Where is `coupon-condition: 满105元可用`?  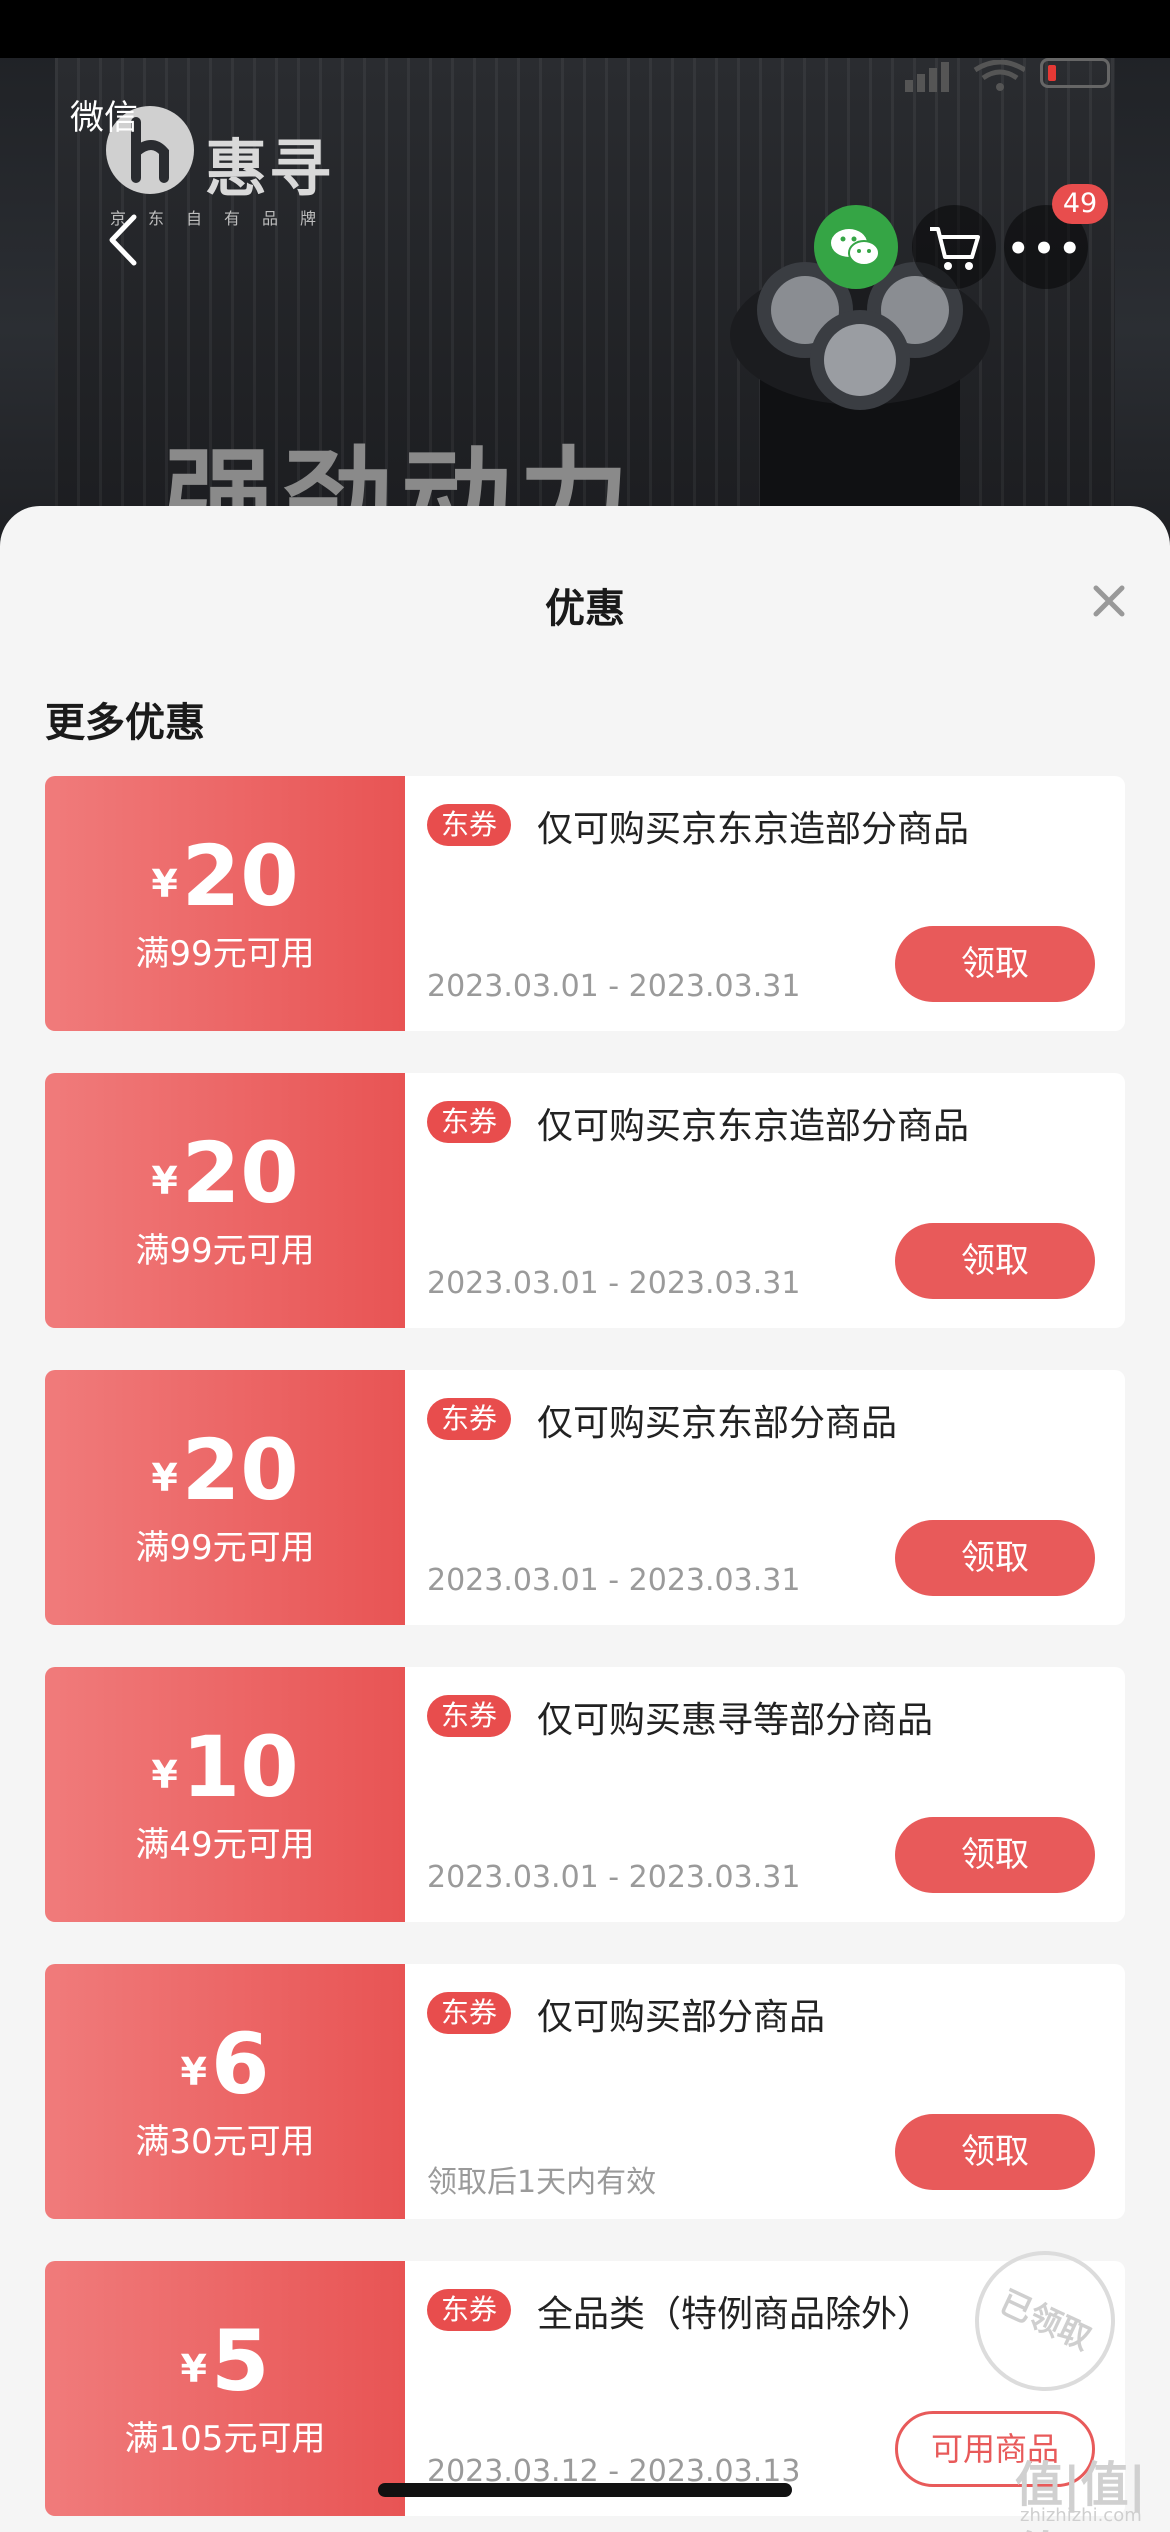
coupon-condition: 满105元可用 is located at coordinates (225, 2439).